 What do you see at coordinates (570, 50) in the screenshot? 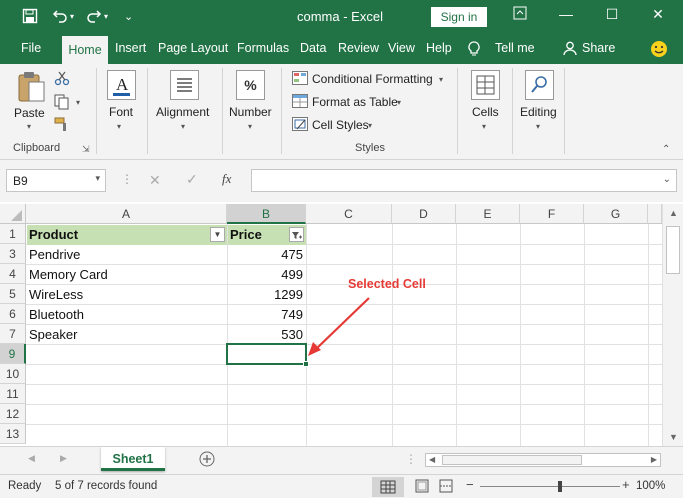
I see `person-icon` at bounding box center [570, 50].